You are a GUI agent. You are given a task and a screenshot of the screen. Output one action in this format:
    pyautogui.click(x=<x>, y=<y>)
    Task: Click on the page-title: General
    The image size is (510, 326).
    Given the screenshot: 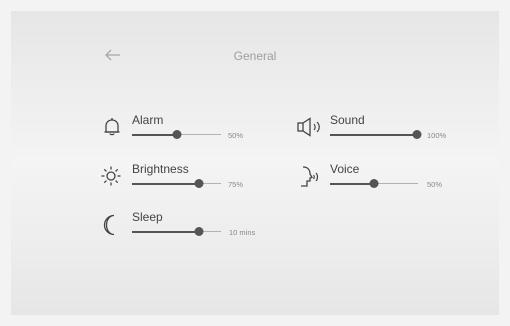 What is the action you would take?
    pyautogui.click(x=255, y=56)
    